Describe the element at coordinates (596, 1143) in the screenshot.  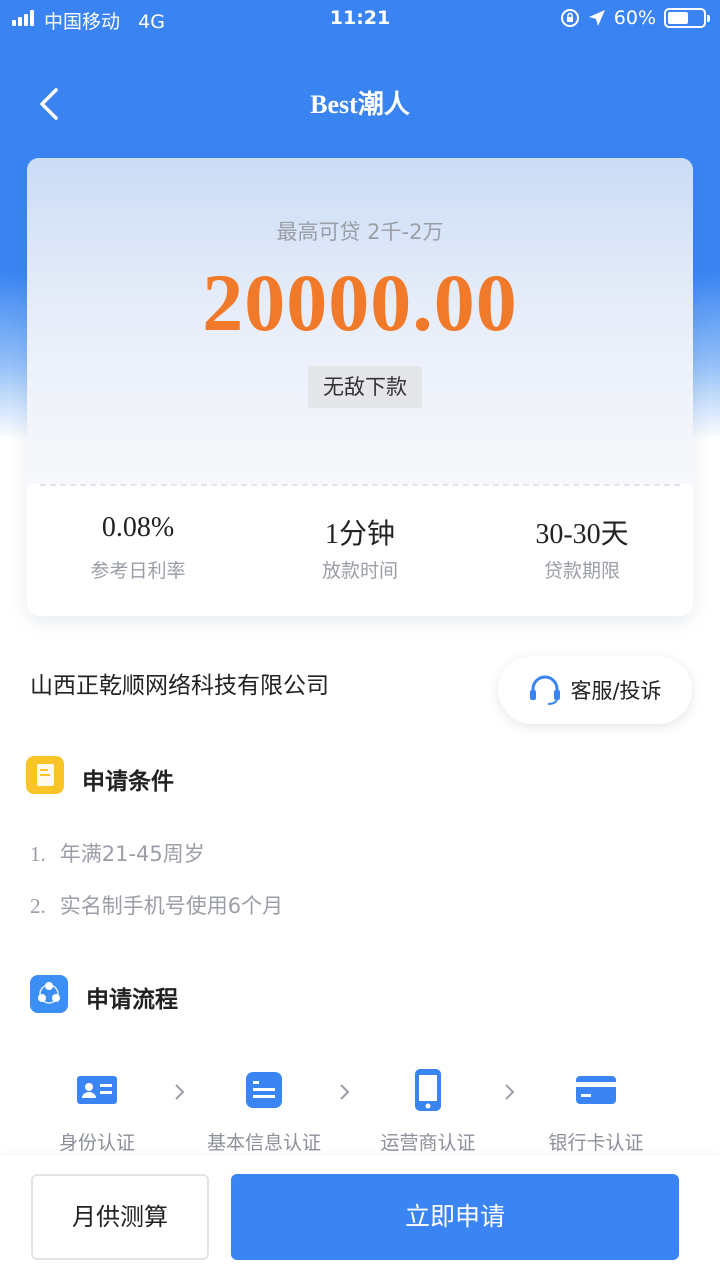
I see `step-label: 银行卡认证` at that location.